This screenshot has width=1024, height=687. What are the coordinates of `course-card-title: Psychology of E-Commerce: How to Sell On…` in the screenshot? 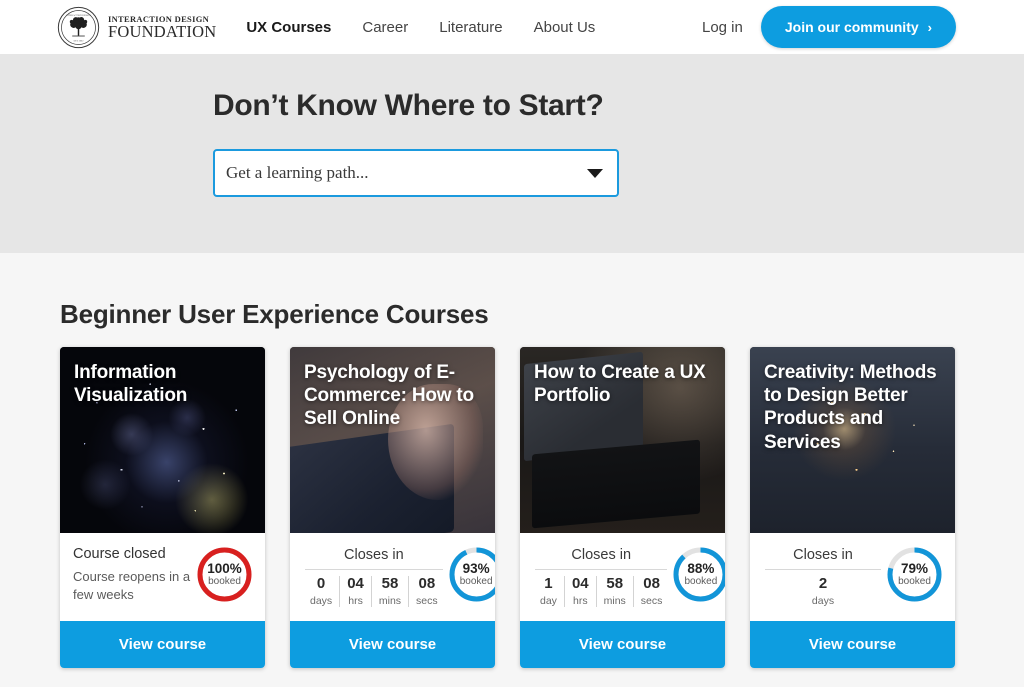 It's located at (389, 396).